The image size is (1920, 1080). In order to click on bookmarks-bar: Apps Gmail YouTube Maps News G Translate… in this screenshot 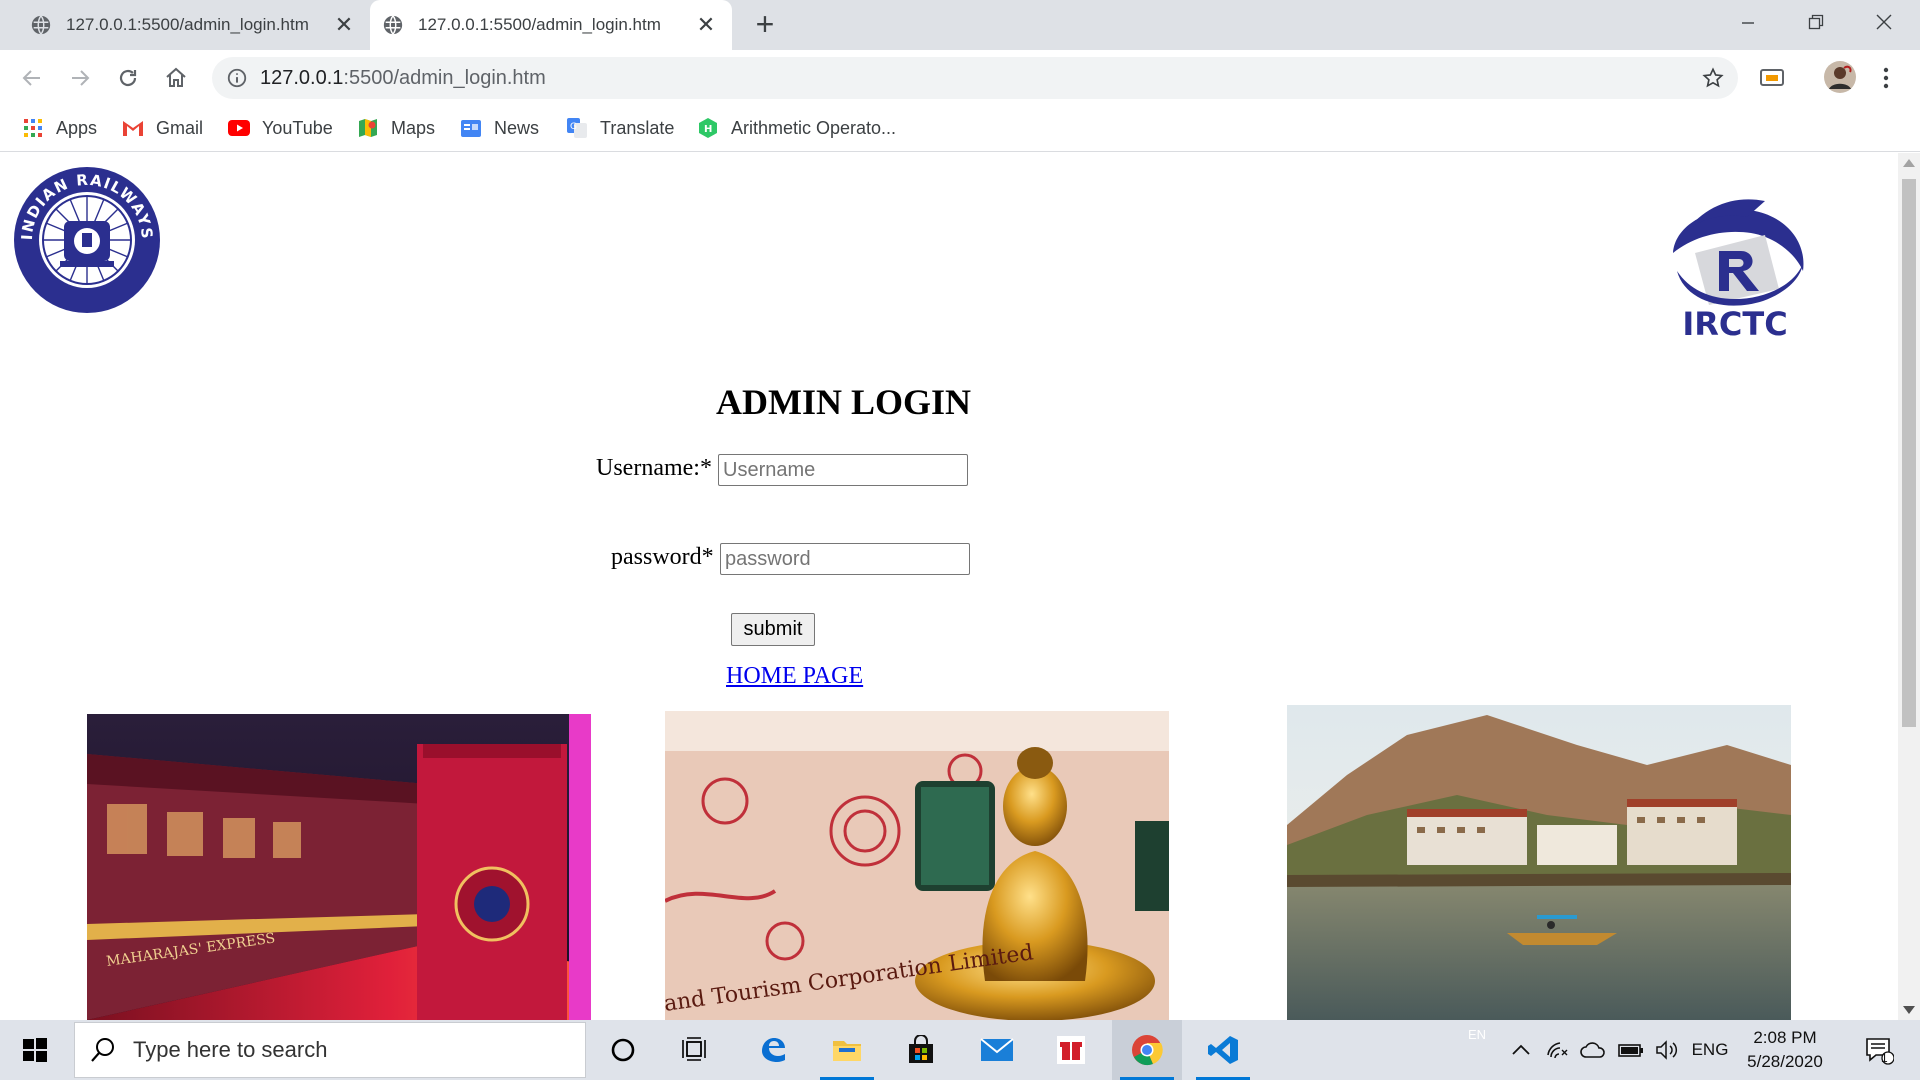, I will do `click(960, 128)`.